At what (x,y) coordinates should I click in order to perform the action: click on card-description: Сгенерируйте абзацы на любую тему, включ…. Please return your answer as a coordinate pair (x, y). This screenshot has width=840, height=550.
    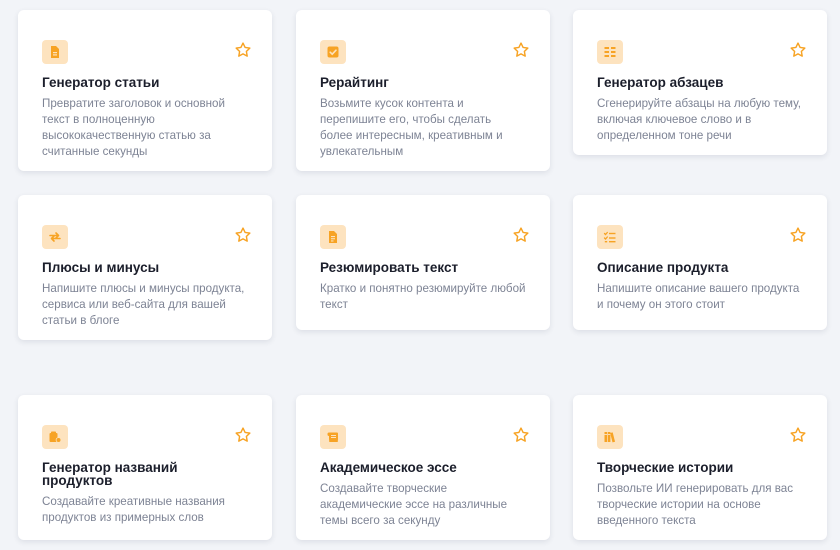
    Looking at the image, I should click on (699, 119).